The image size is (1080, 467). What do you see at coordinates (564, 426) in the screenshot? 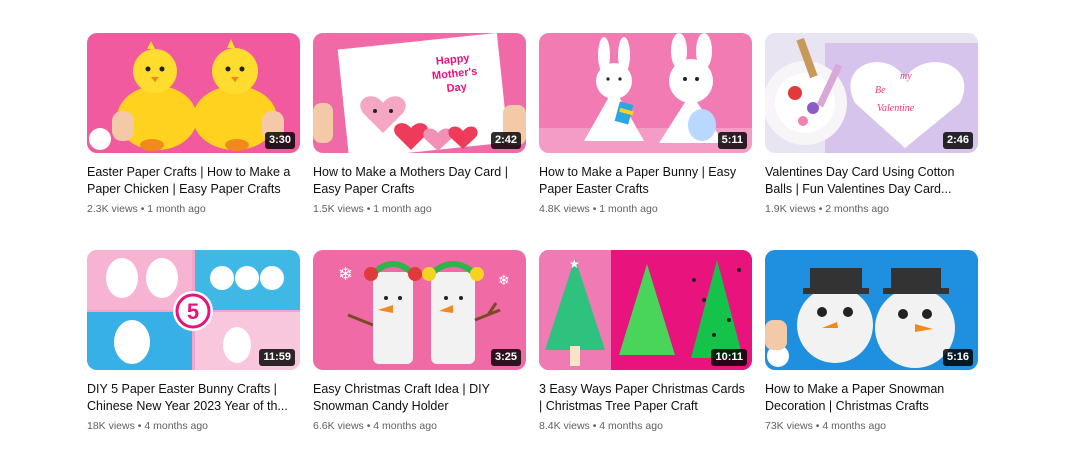
I see `view-count: 8.4K views` at bounding box center [564, 426].